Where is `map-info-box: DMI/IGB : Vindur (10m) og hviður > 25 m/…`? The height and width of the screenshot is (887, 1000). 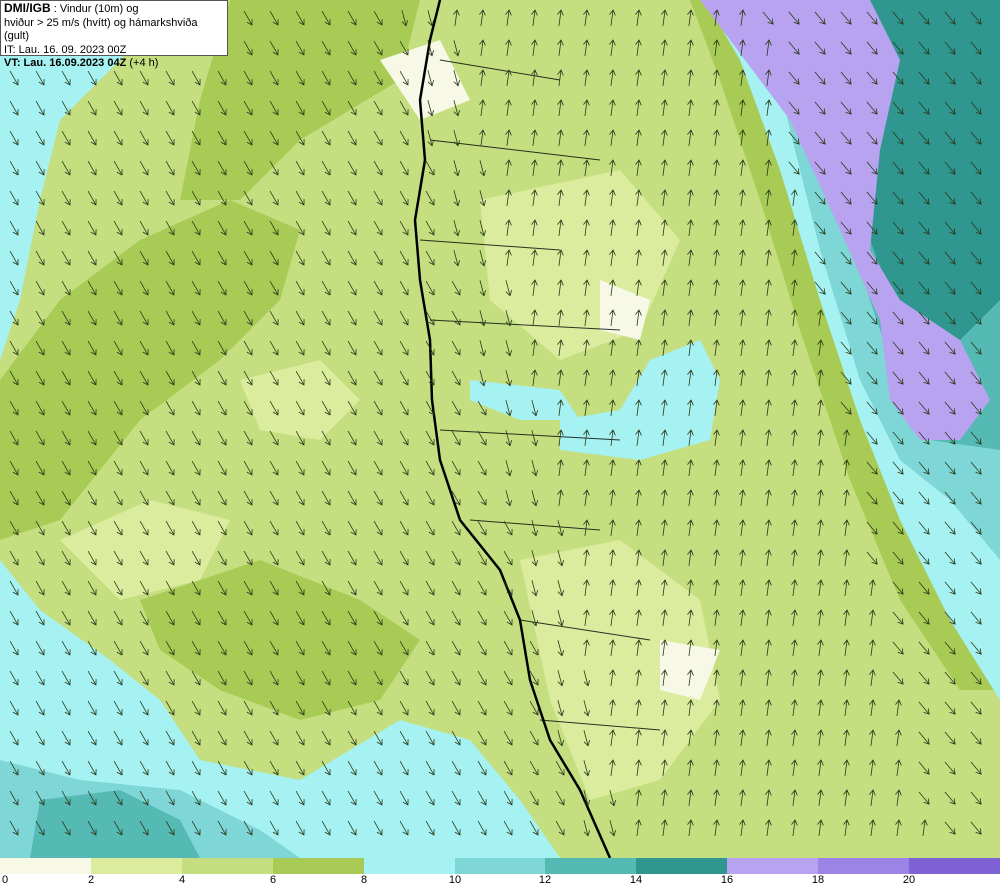 map-info-box: DMI/IGB : Vindur (10m) og hviður > 25 m/… is located at coordinates (114, 34).